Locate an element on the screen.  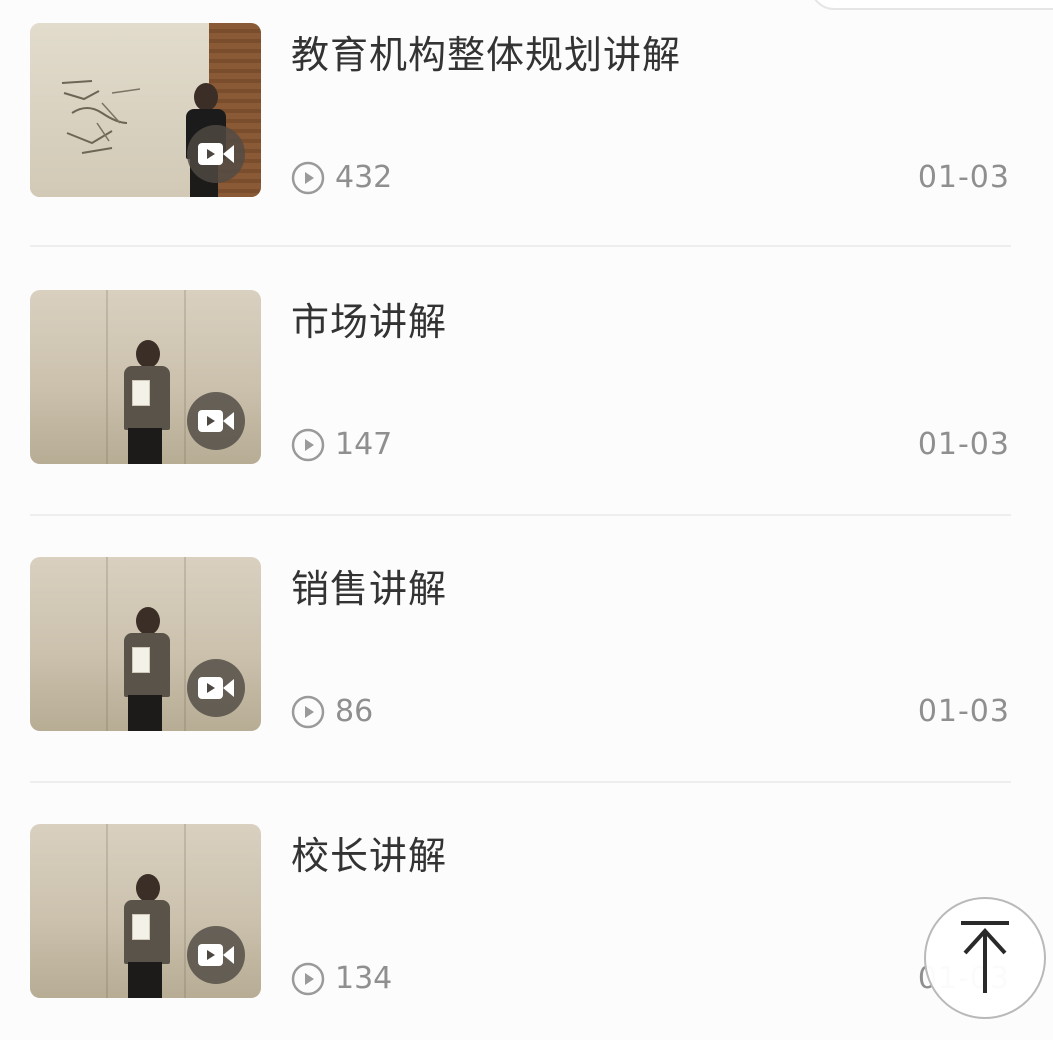
arrow-up-to-top-icon is located at coordinates (985, 957).